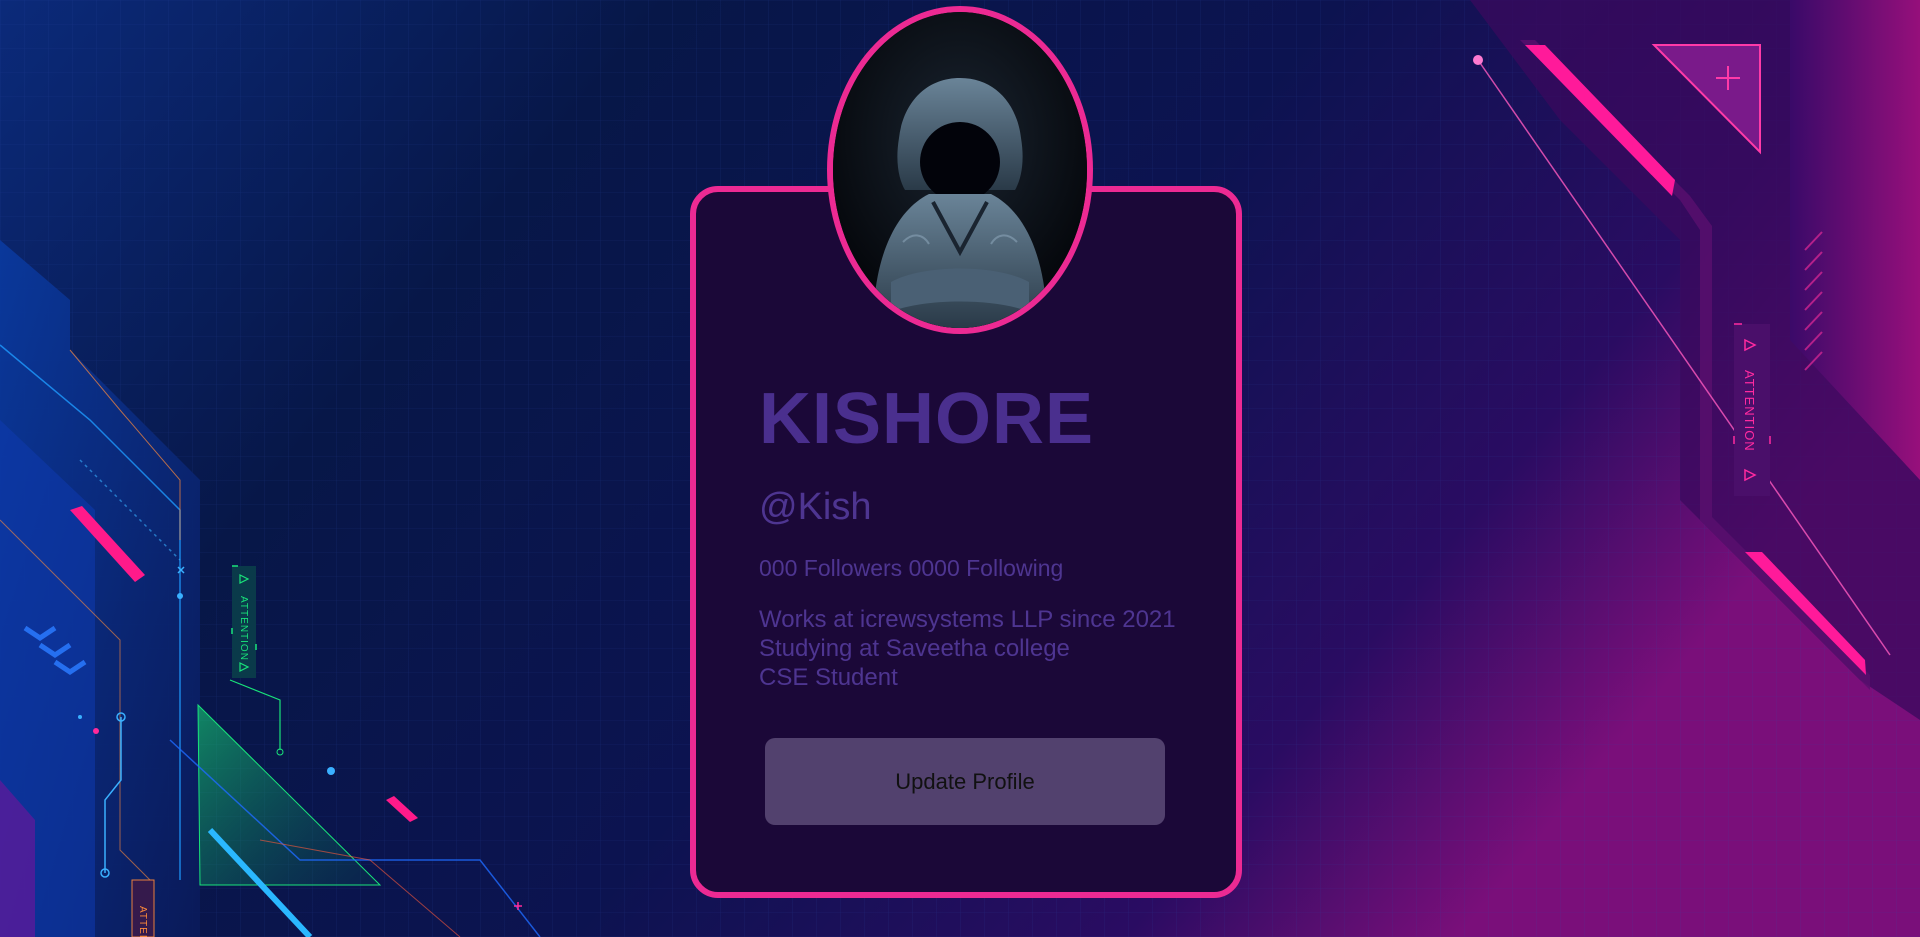 Image resolution: width=1920 pixels, height=937 pixels. I want to click on update-profile-button: Update Profile, so click(965, 781).